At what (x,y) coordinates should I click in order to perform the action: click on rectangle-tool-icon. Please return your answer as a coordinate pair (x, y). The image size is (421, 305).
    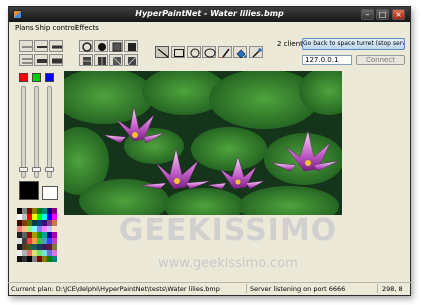
    Looking at the image, I should click on (178, 52).